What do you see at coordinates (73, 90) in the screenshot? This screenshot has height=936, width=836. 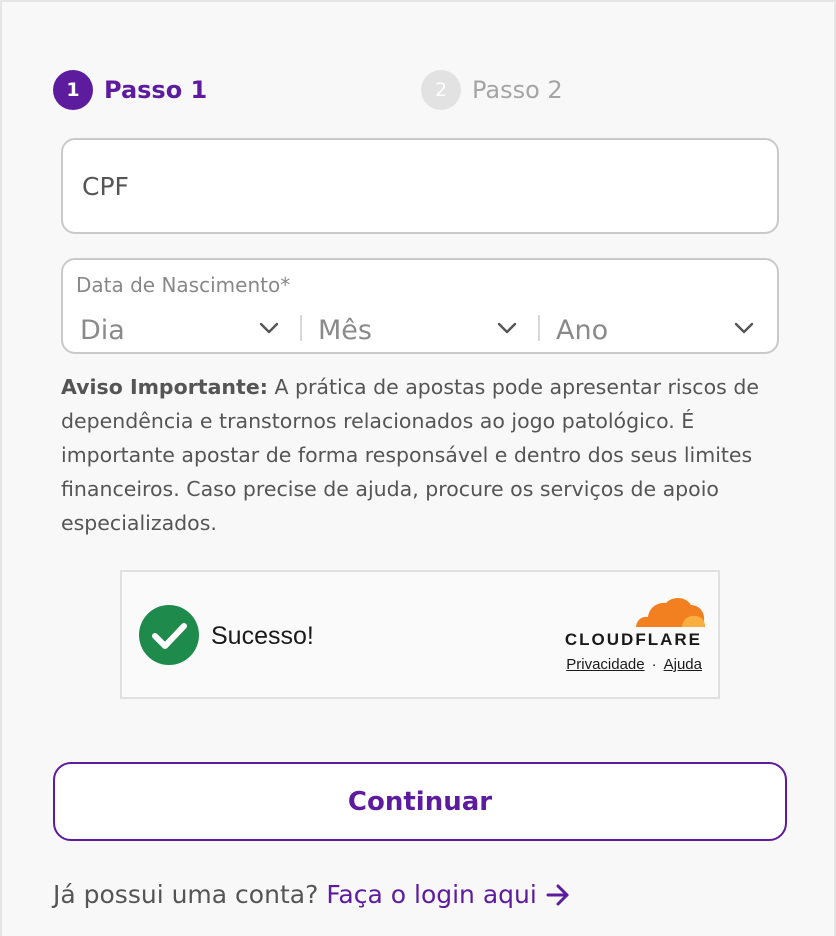 I see `step-1-number: 1` at bounding box center [73, 90].